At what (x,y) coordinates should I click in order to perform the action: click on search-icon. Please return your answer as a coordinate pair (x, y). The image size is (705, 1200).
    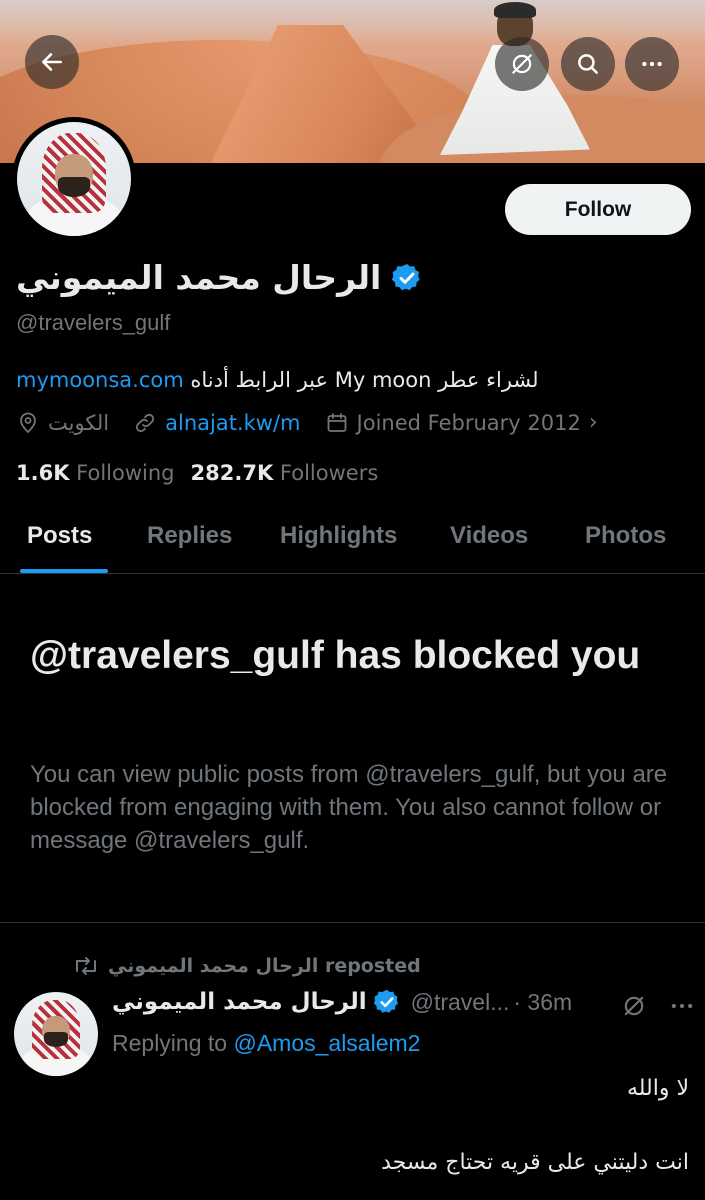
    Looking at the image, I should click on (588, 64).